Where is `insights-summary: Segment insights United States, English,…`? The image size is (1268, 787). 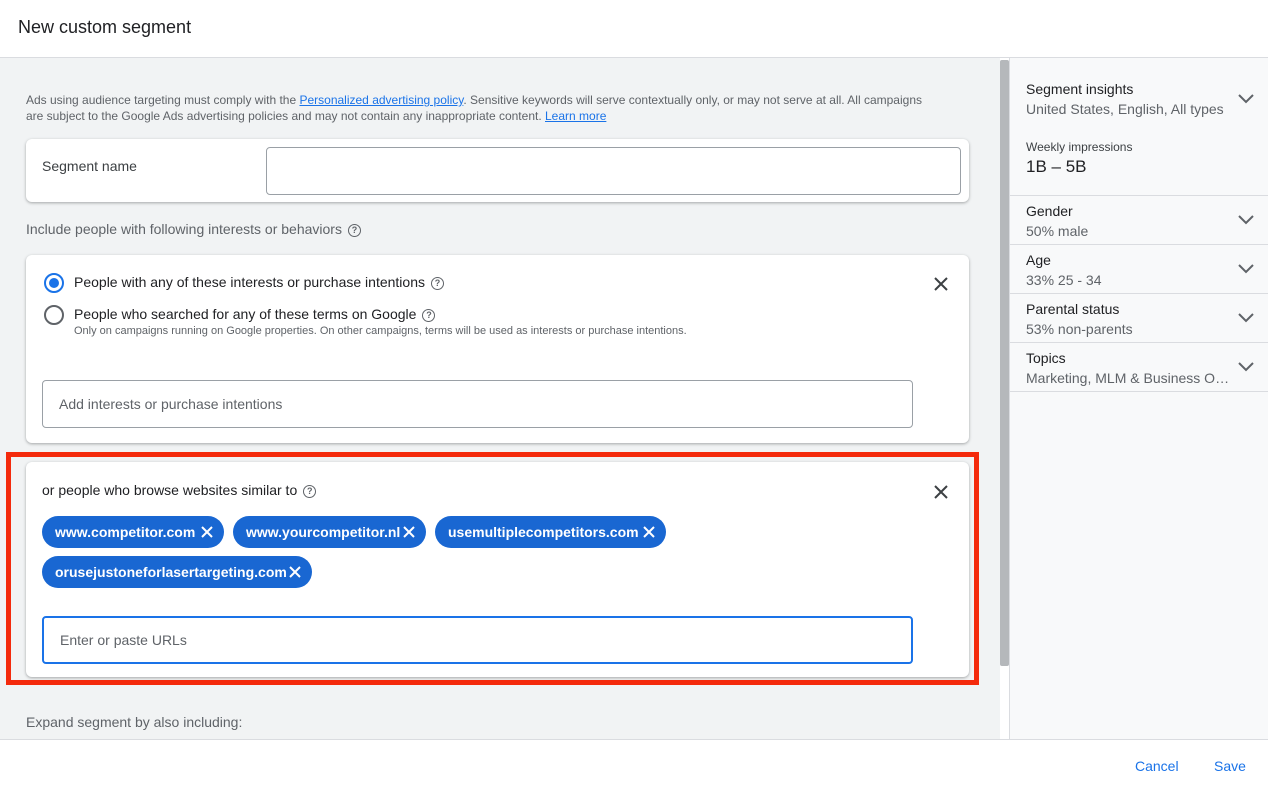 insights-summary: Segment insights United States, English,… is located at coordinates (1139, 127).